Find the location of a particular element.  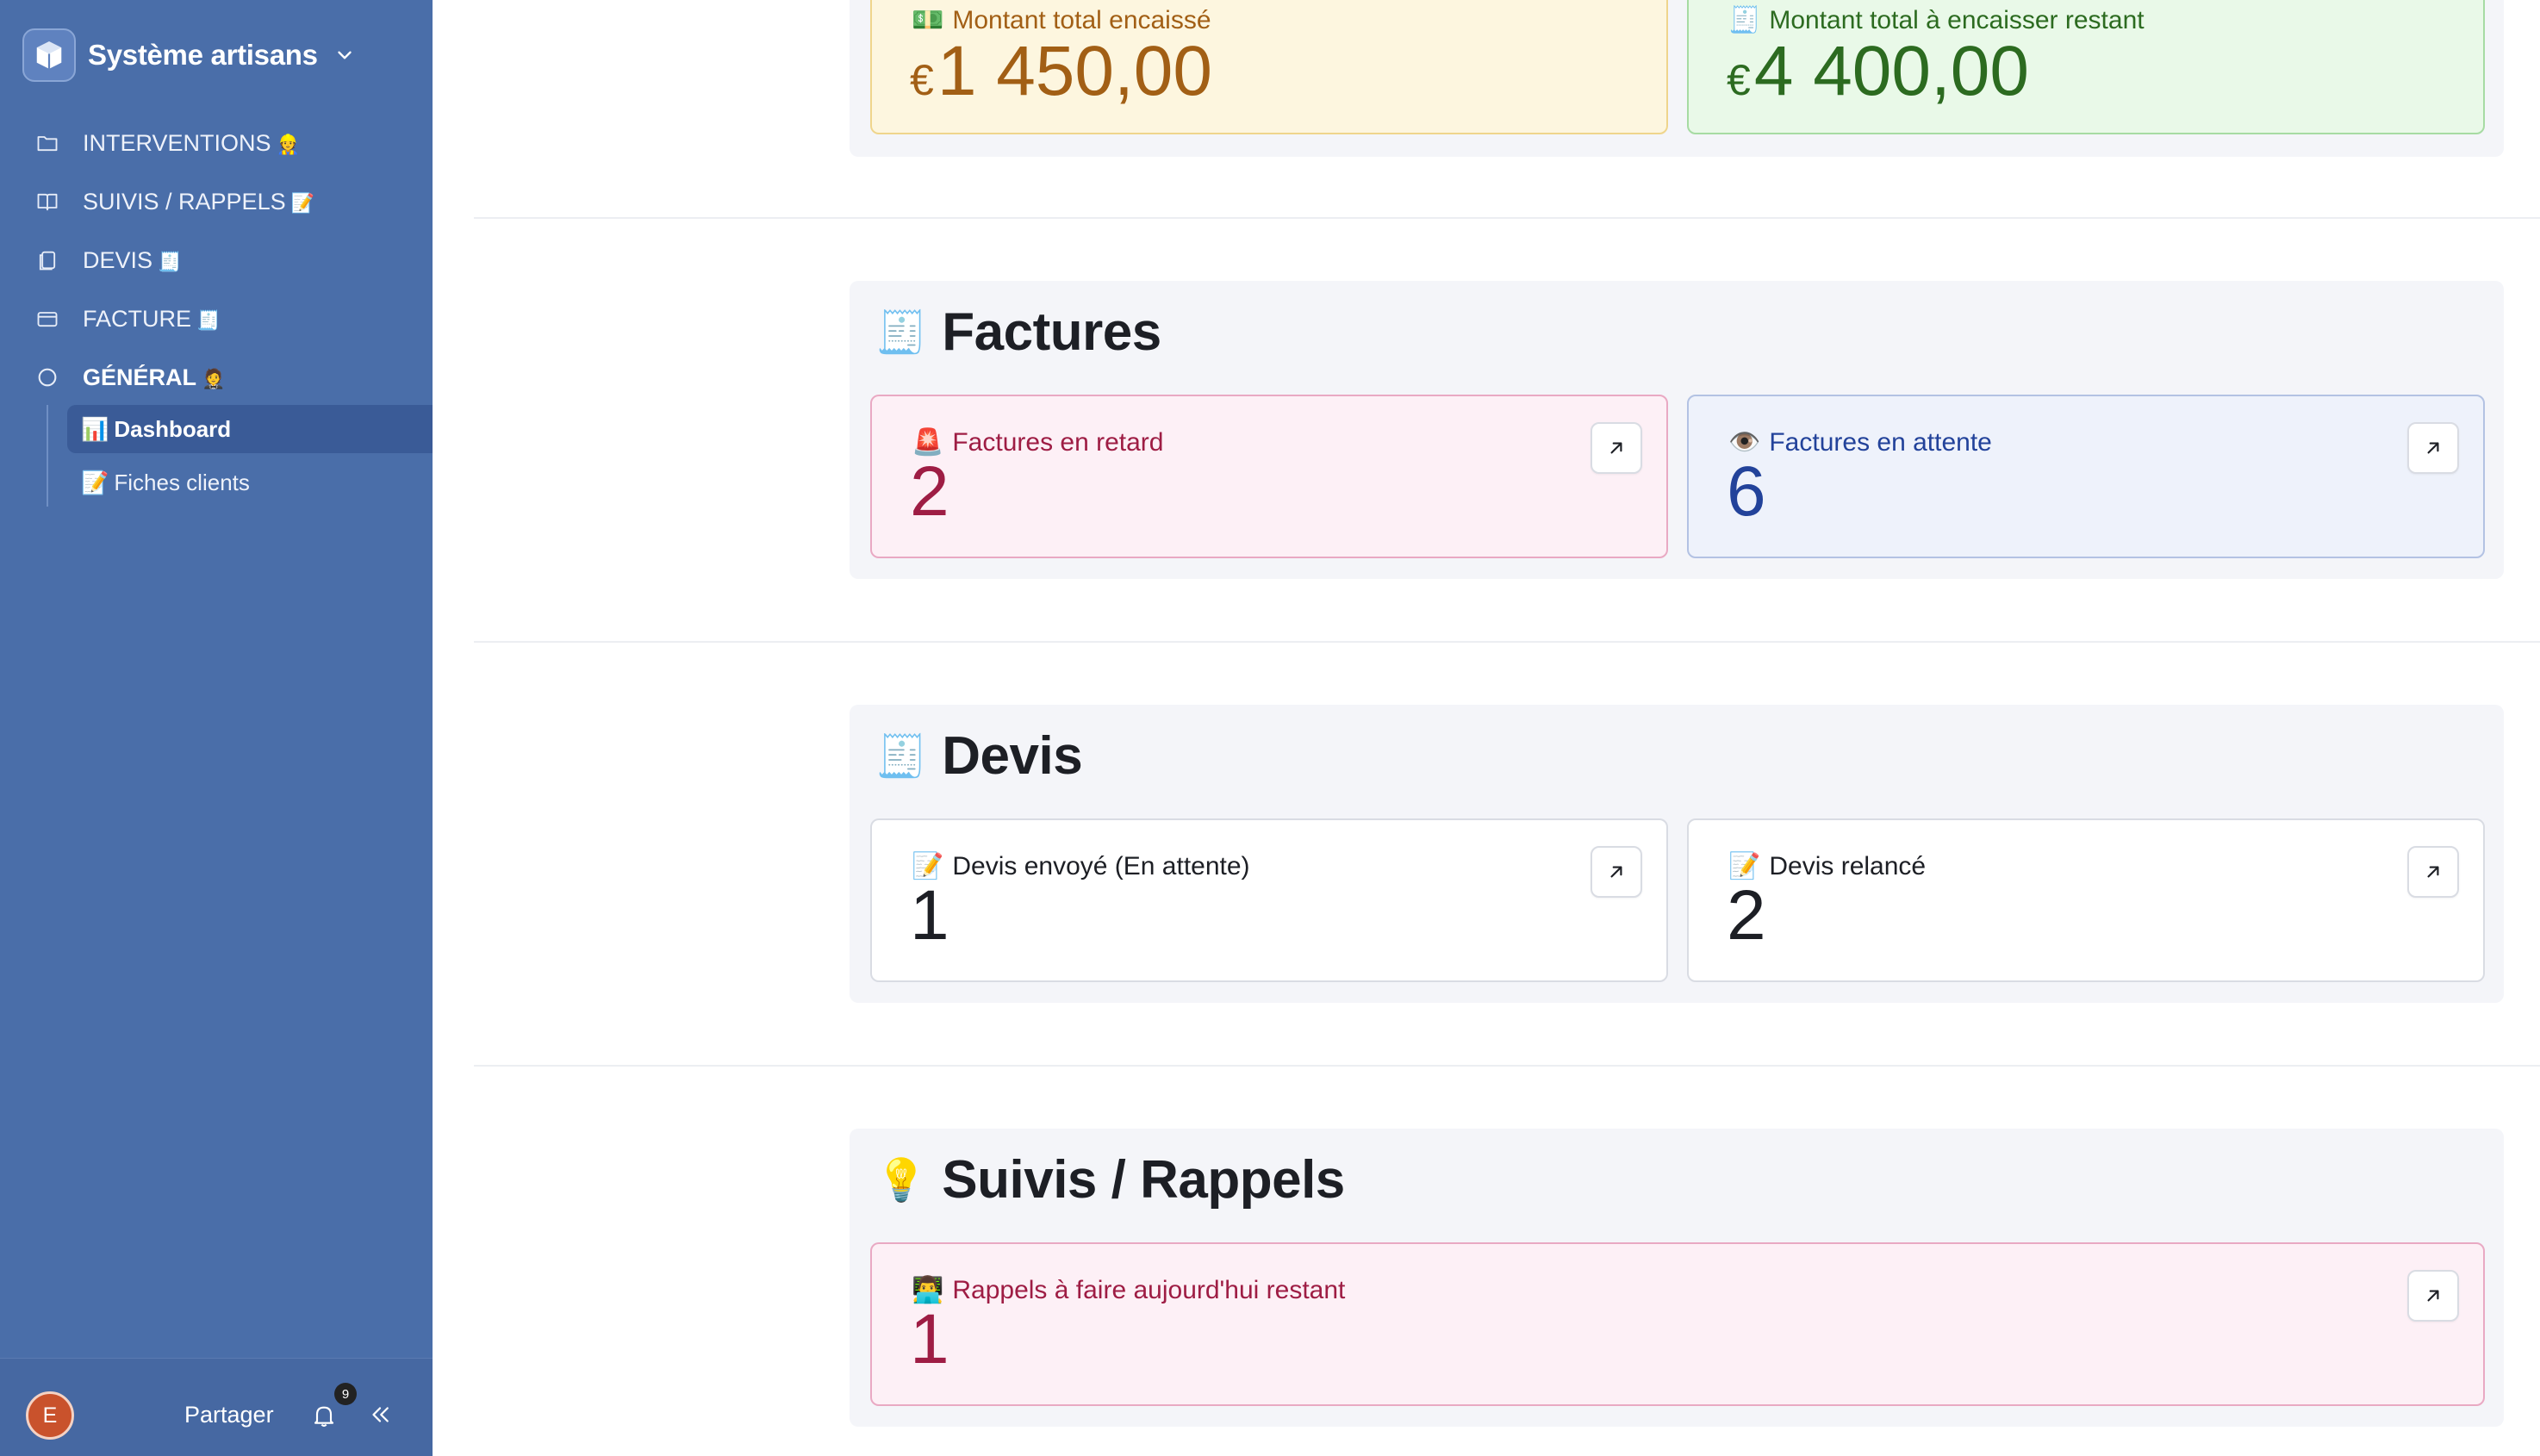

subnav-item-dashboard: 📊 Dashboard is located at coordinates (256, 429).